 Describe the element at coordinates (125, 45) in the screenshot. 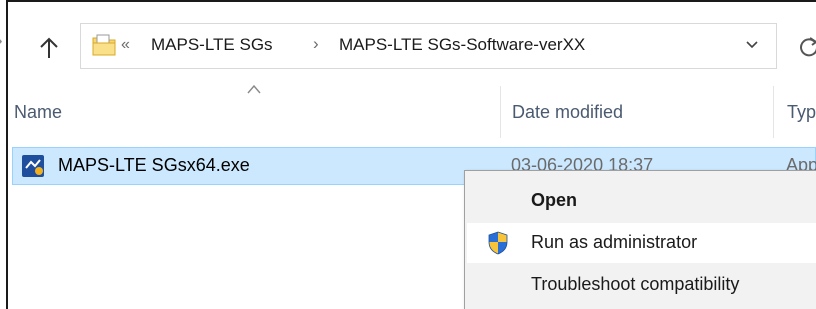

I see `overflow-crumb-indicator: «` at that location.